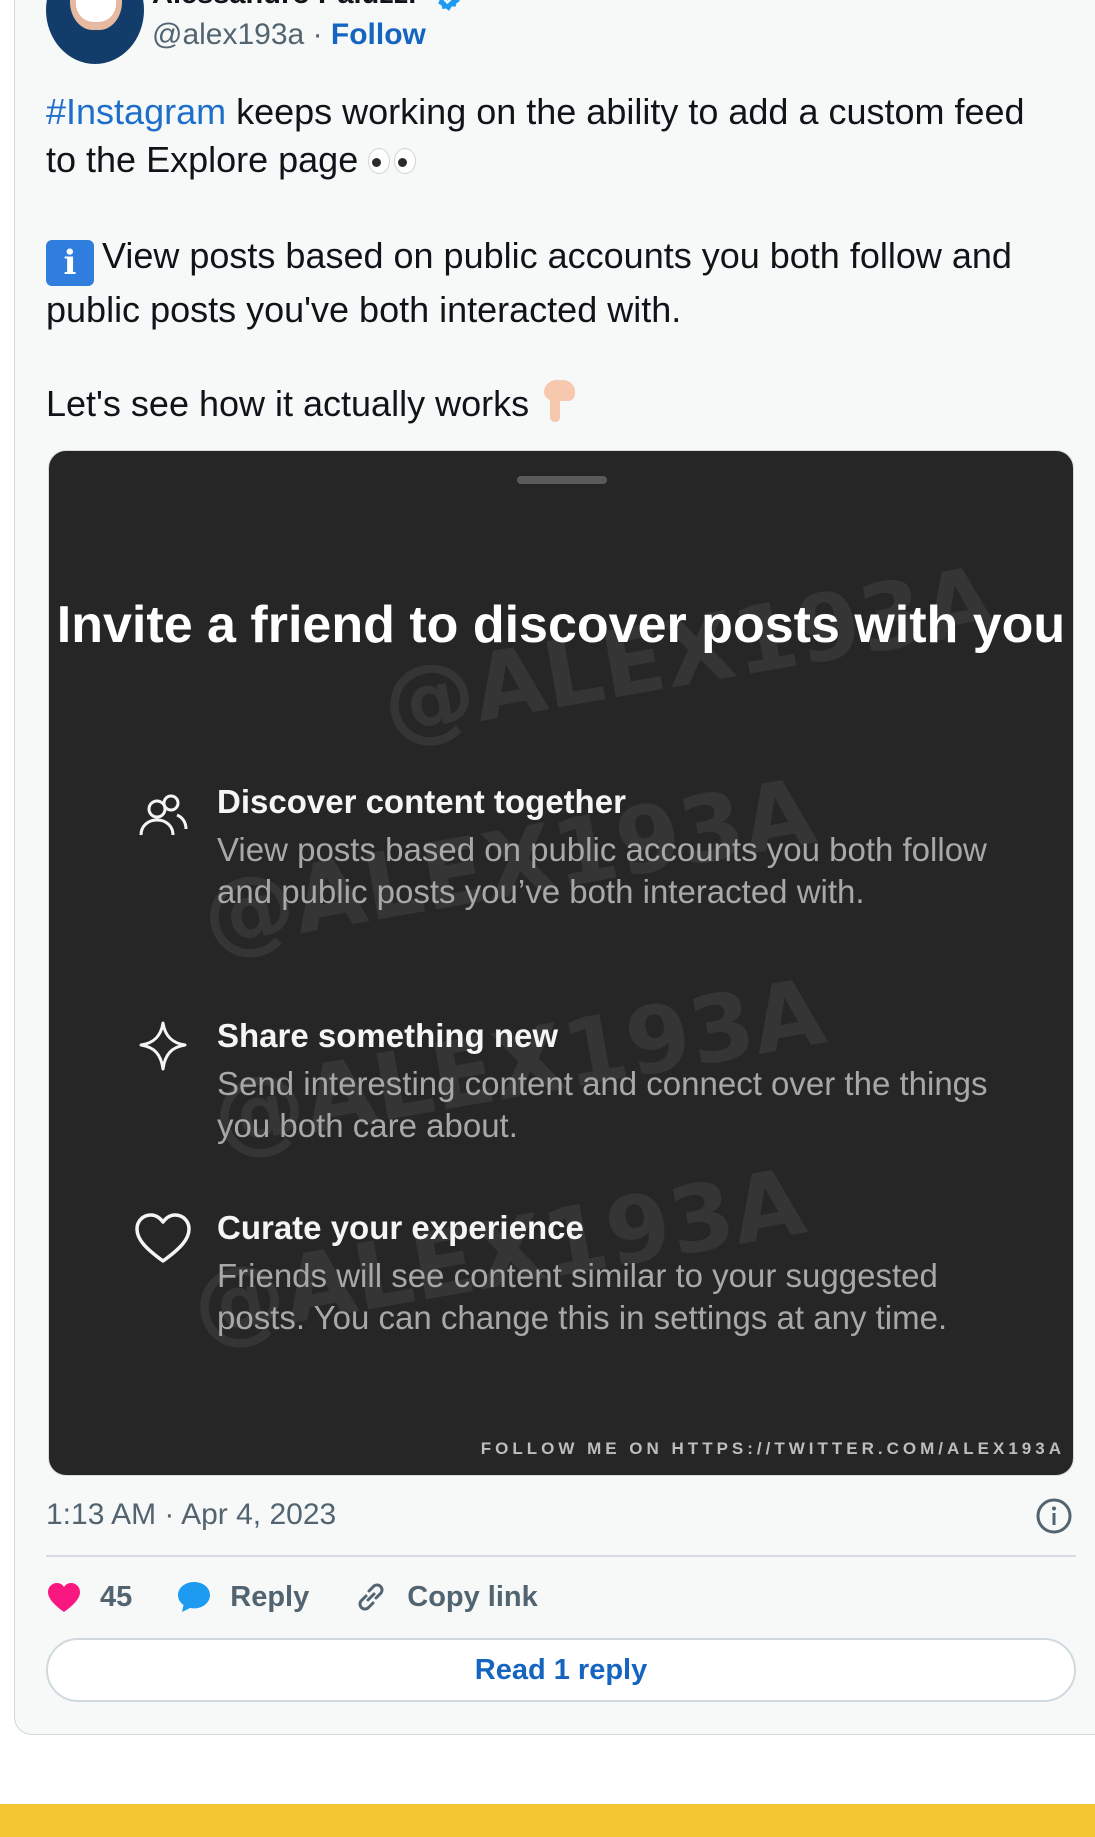 The image size is (1095, 1837). I want to click on feature-title: Discover content together, so click(421, 801).